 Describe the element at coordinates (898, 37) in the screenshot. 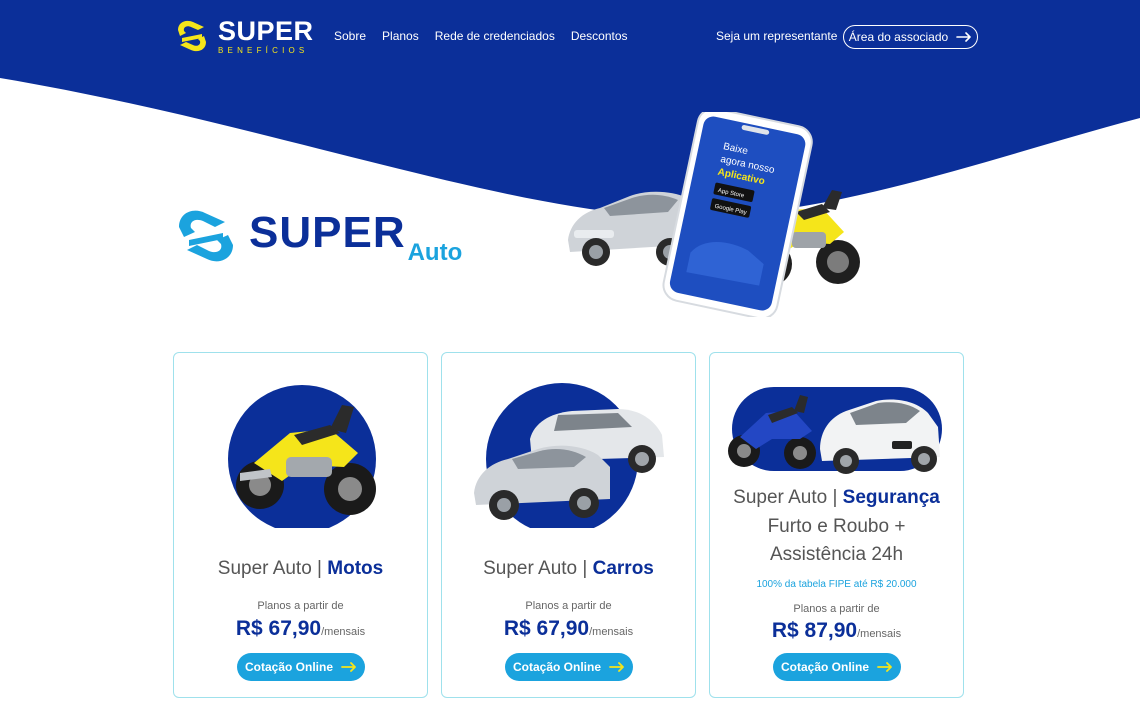

I see `associate-area-label: Área do associado` at that location.